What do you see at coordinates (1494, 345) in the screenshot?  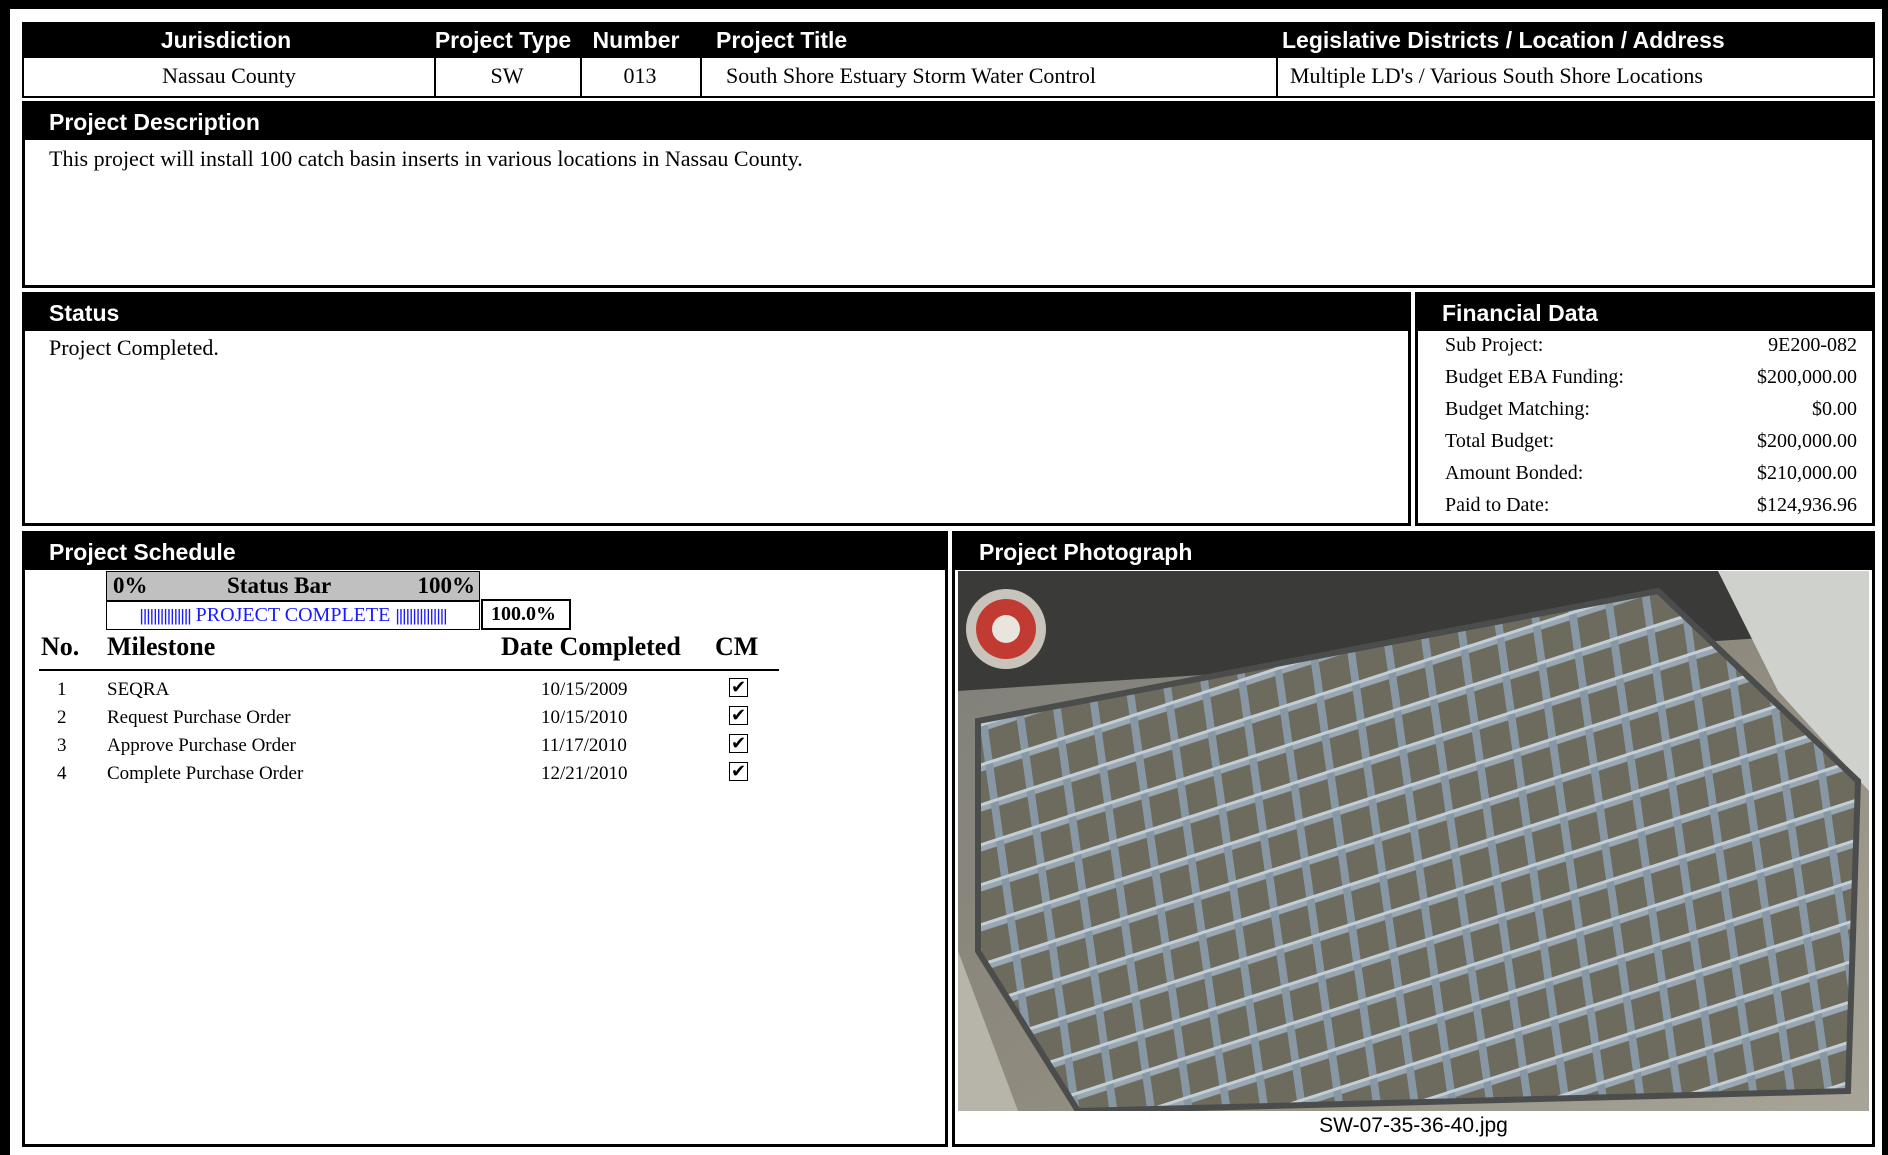 I see `financial-label: Sub Project:` at bounding box center [1494, 345].